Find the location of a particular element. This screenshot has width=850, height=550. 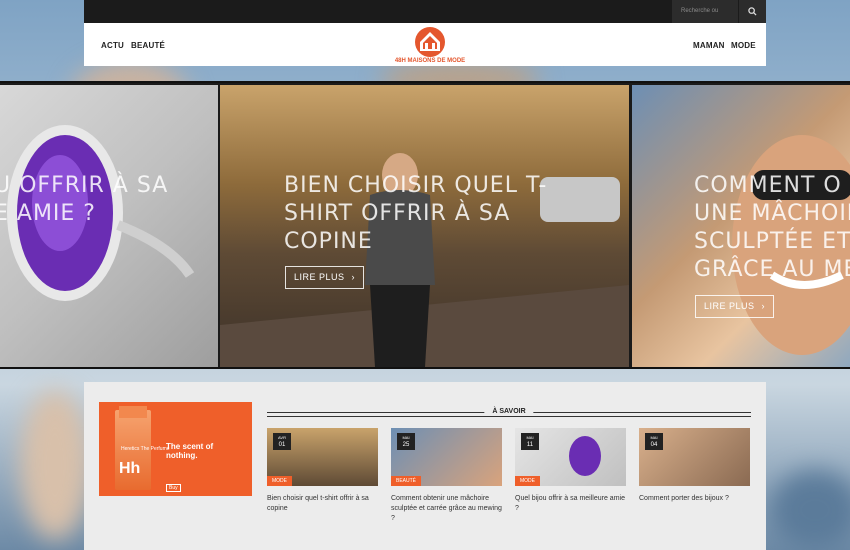

category-badge: BEAUTÉ is located at coordinates (406, 481).